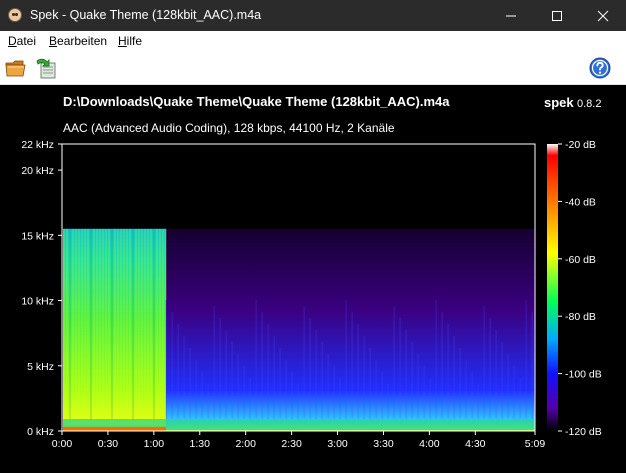  Describe the element at coordinates (245, 444) in the screenshot. I see `x-tick-label: 2:00` at that location.